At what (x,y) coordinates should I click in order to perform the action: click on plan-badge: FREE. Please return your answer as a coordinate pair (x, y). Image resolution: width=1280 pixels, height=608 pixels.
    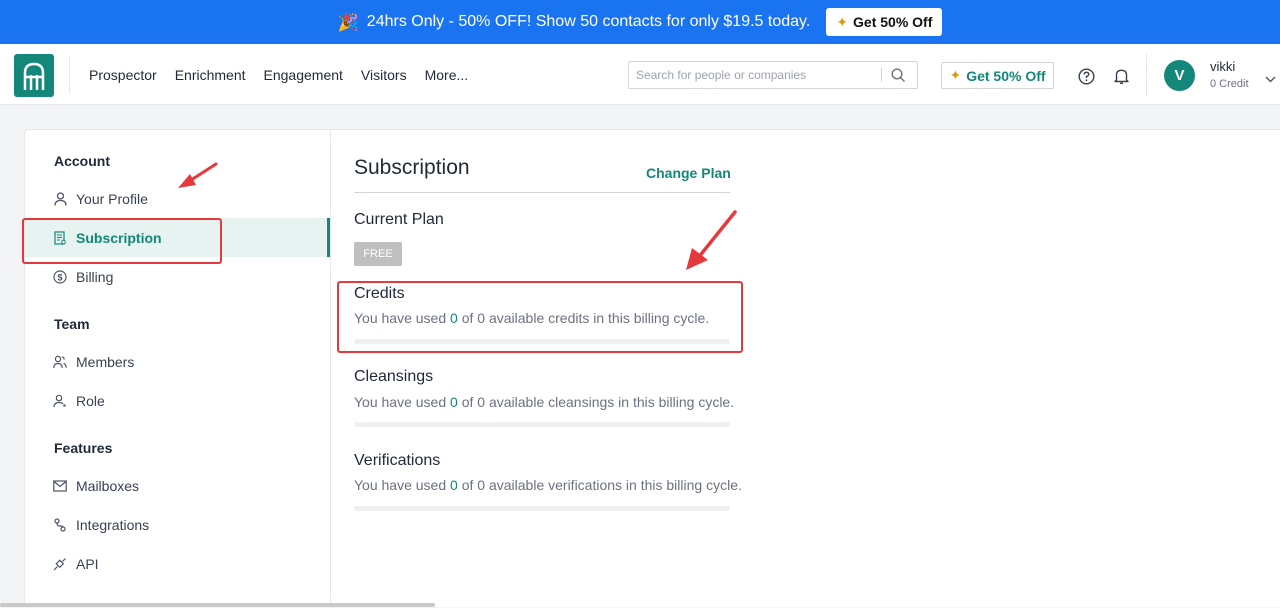
    Looking at the image, I should click on (378, 254).